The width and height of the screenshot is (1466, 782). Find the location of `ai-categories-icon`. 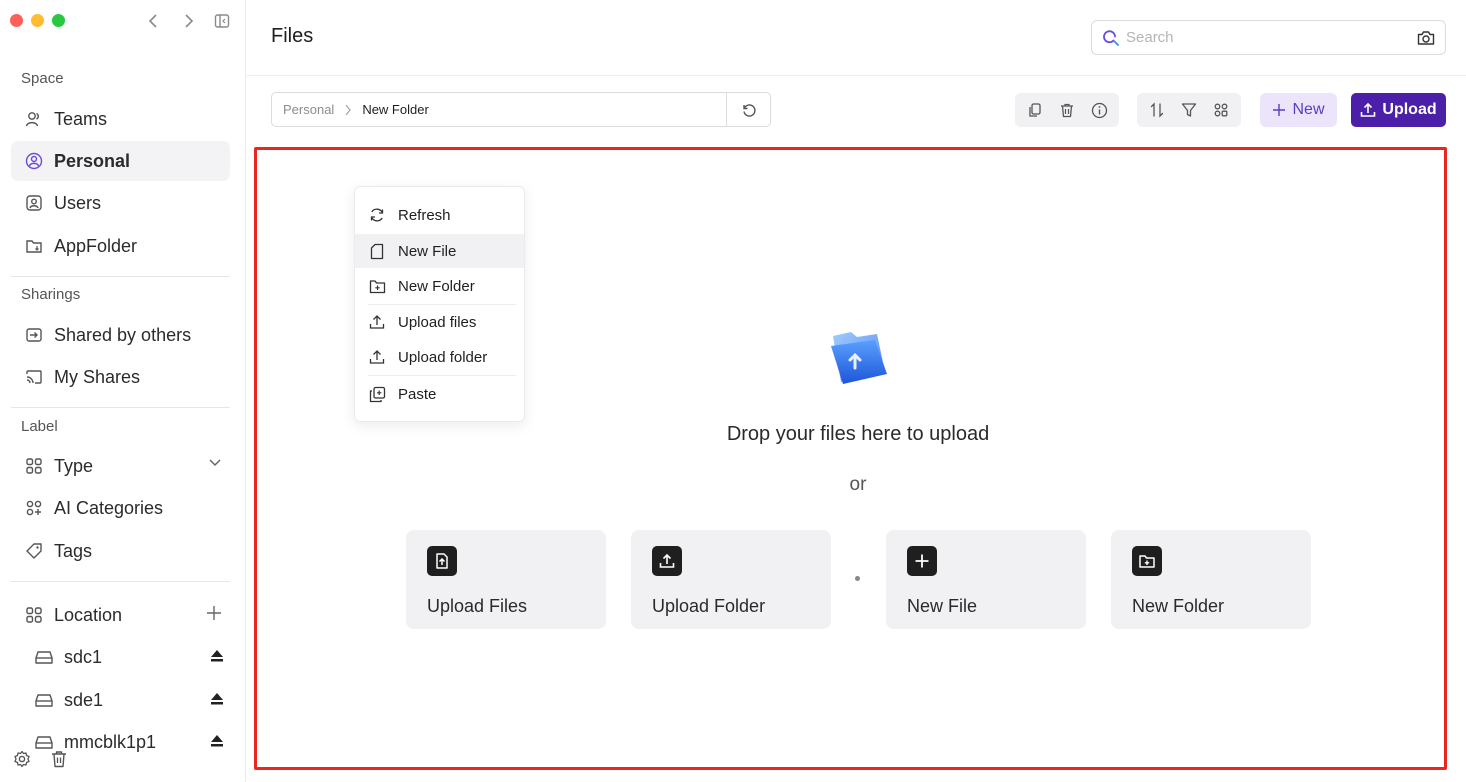

ai-categories-icon is located at coordinates (34, 508).